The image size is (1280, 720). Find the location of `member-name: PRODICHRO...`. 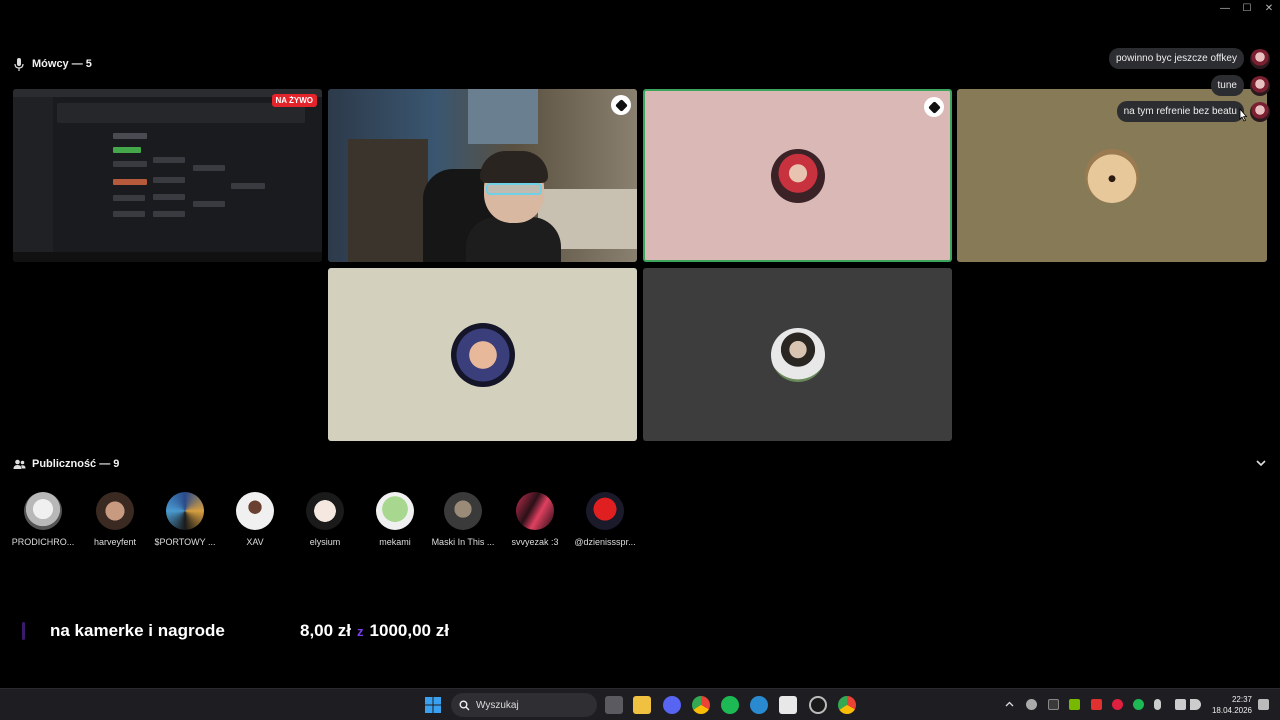

member-name: PRODICHRO... is located at coordinates (43, 542).